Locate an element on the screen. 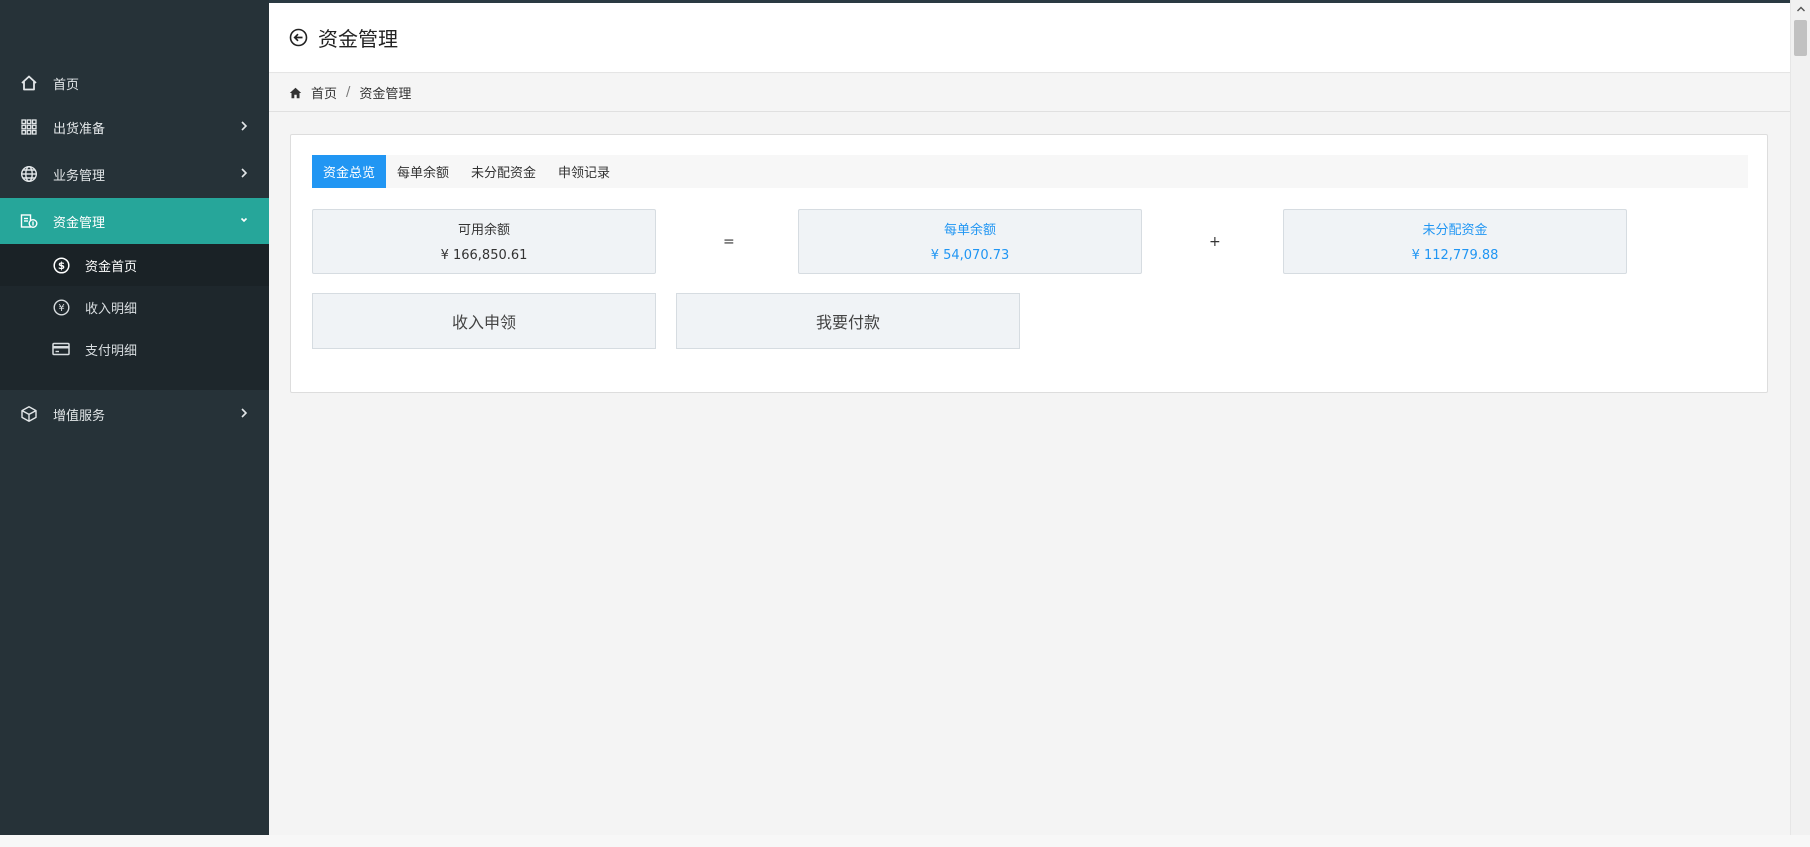 The height and width of the screenshot is (847, 1810). sidebar-item-label: 资金管理 is located at coordinates (79, 223).